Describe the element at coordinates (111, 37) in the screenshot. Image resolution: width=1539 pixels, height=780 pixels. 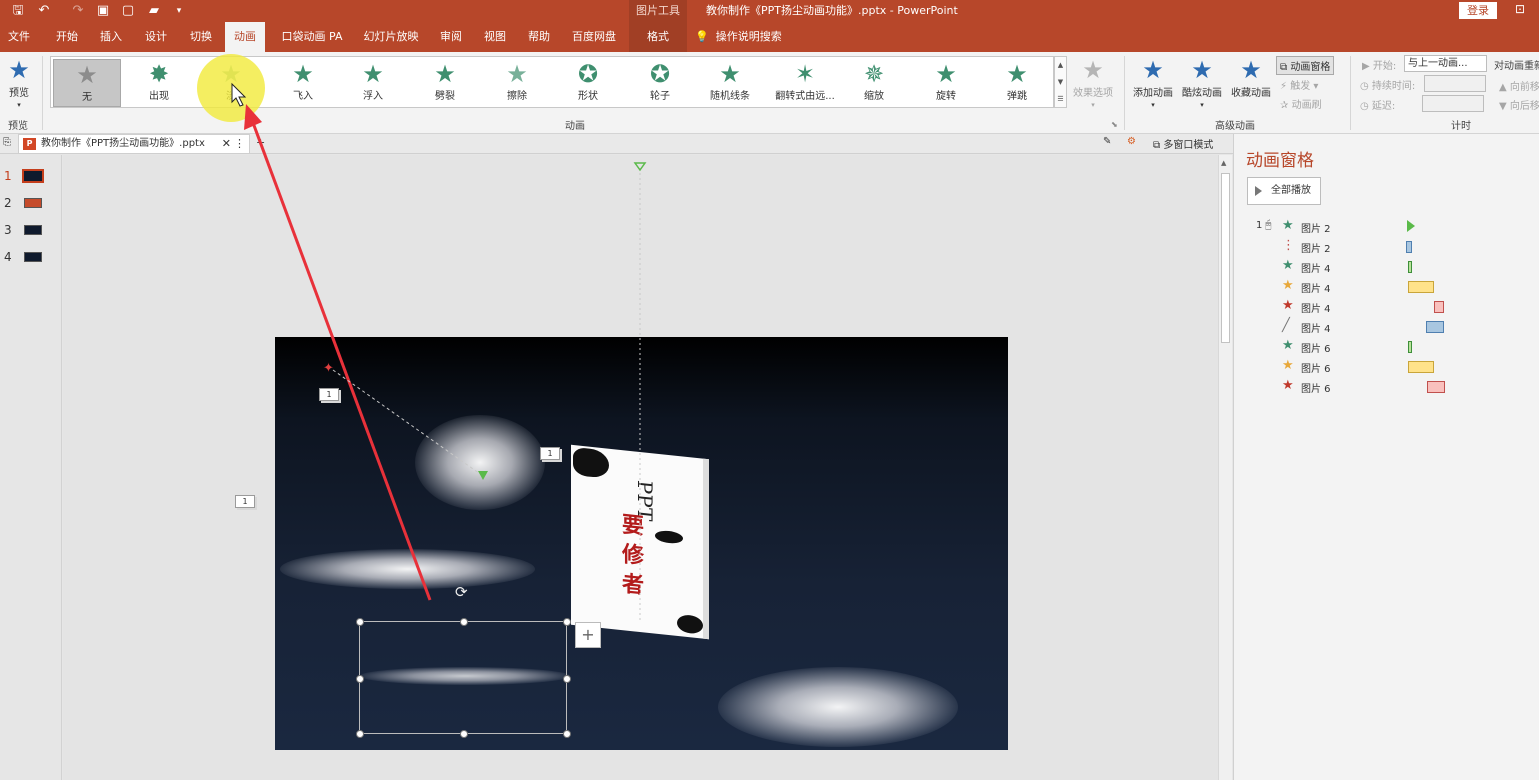
I see `tab-insert: 插入` at that location.